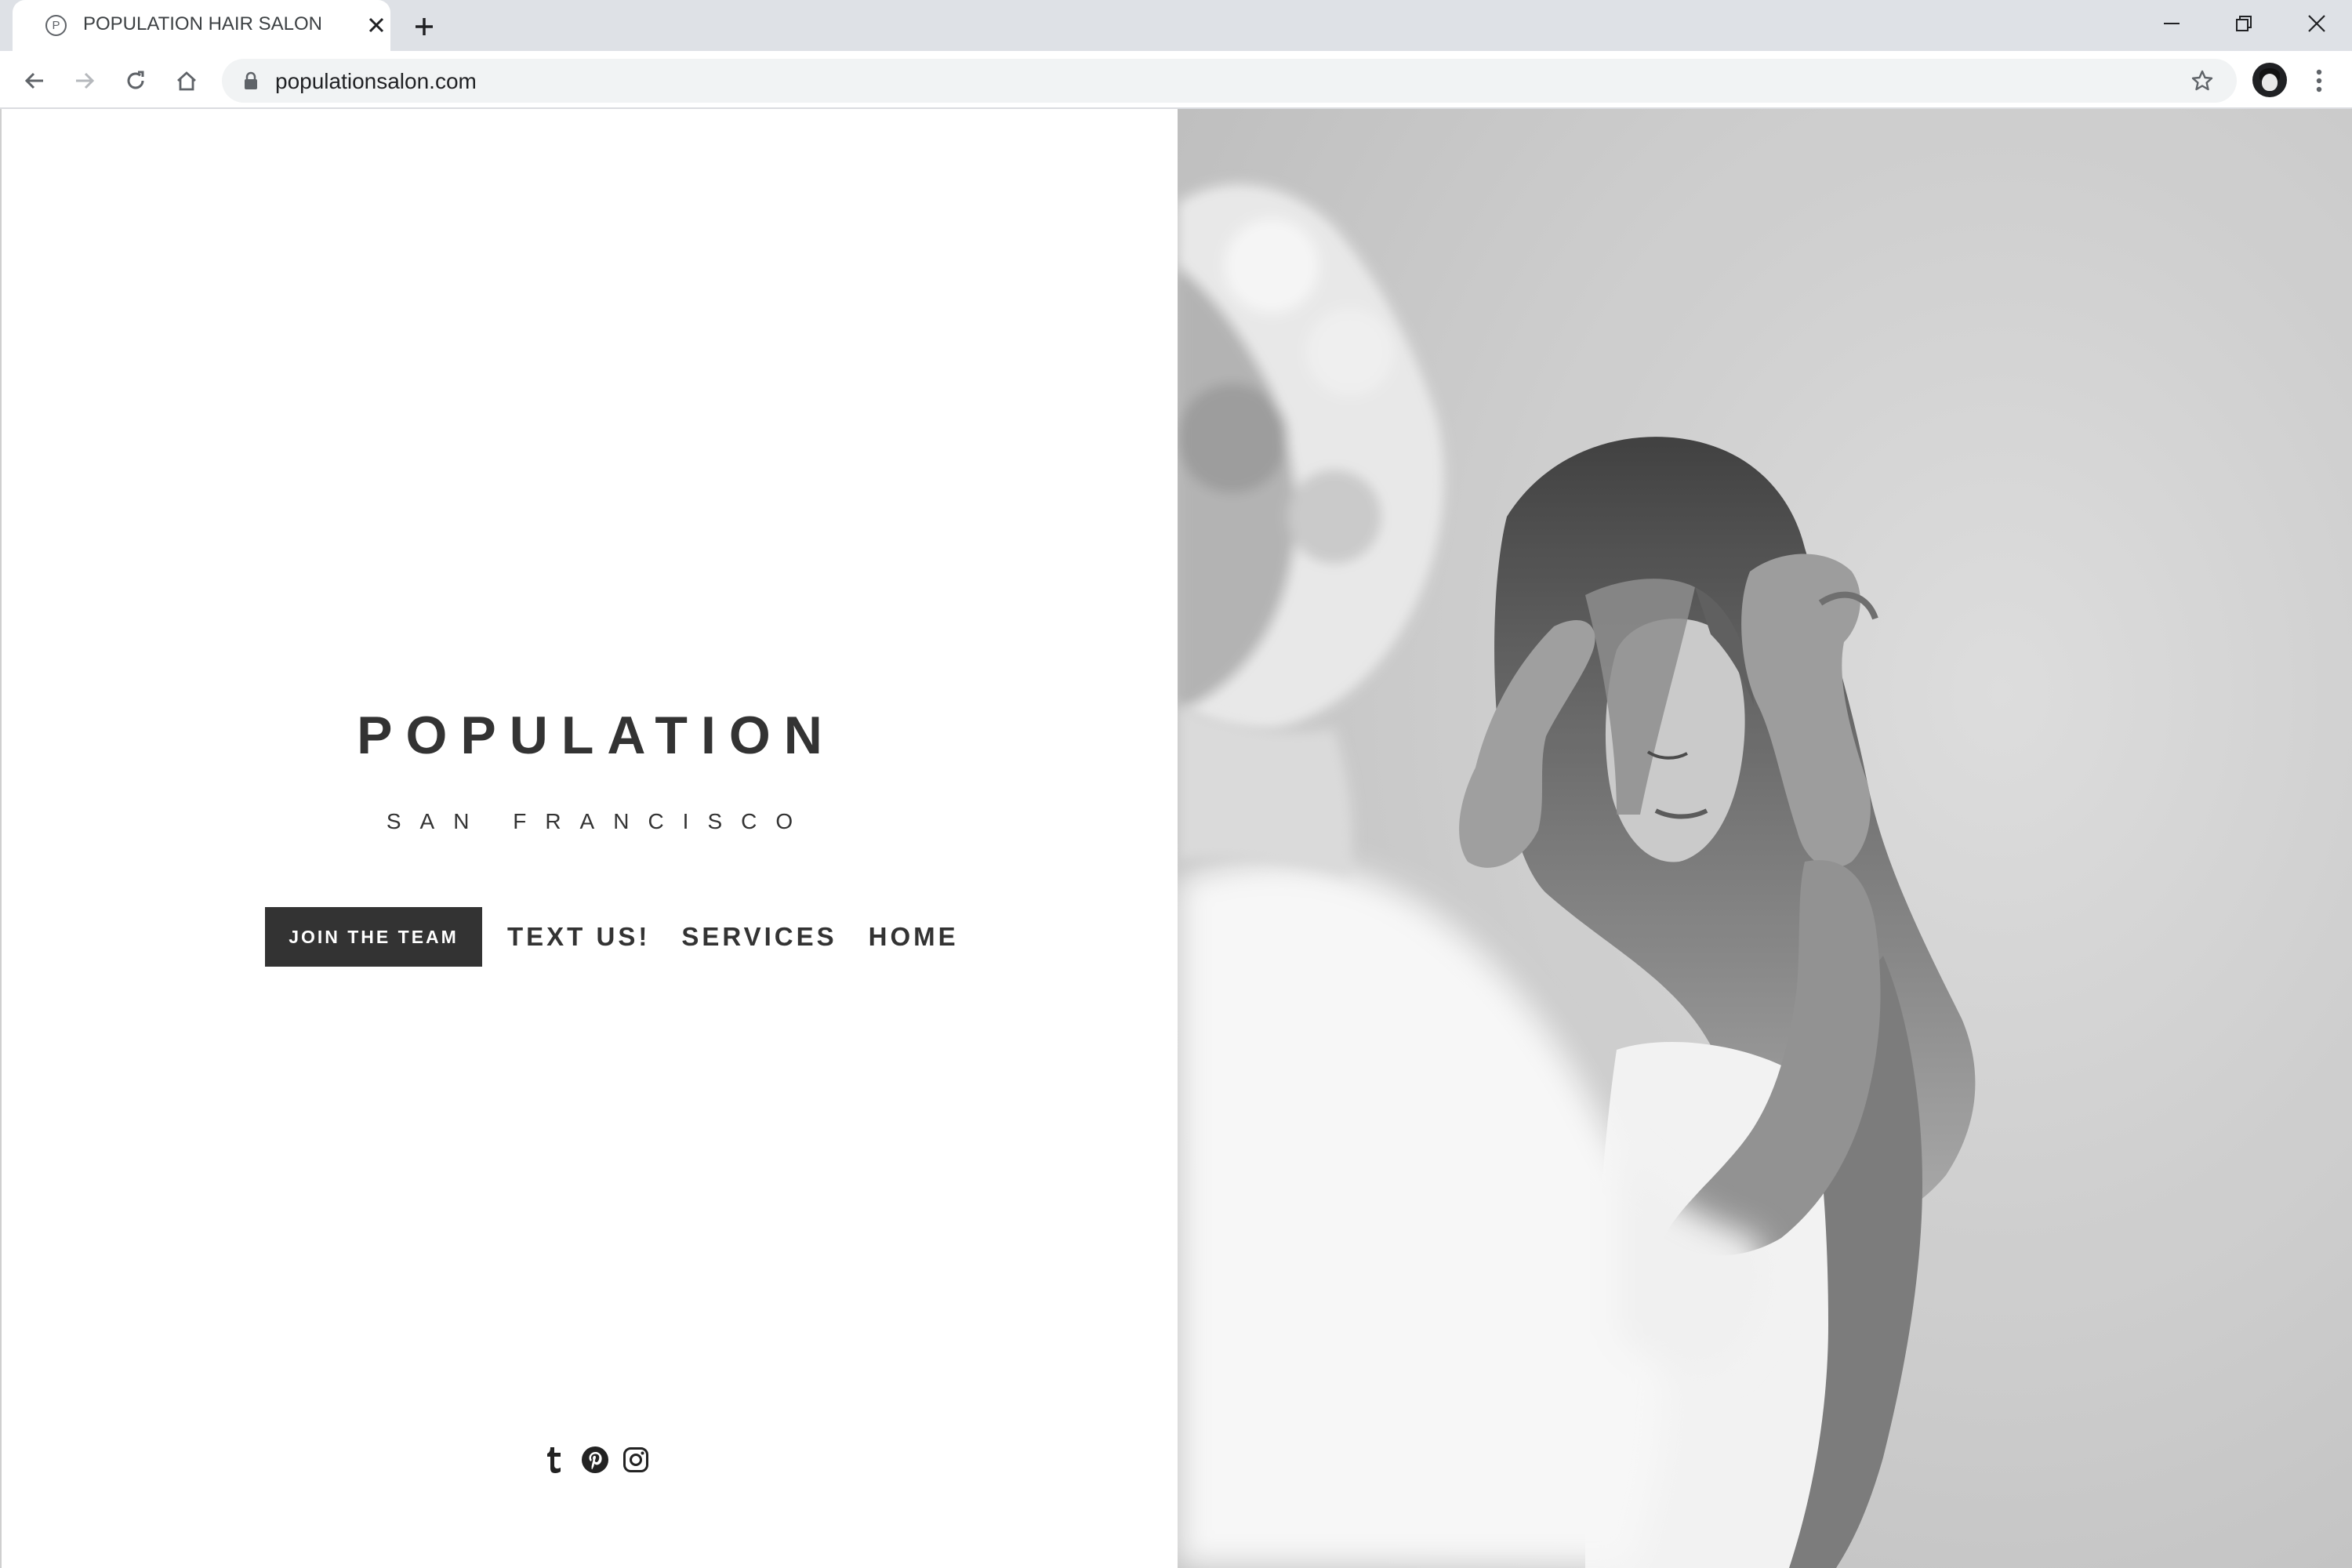 The height and width of the screenshot is (1568, 2352). I want to click on social-links, so click(600, 1459).